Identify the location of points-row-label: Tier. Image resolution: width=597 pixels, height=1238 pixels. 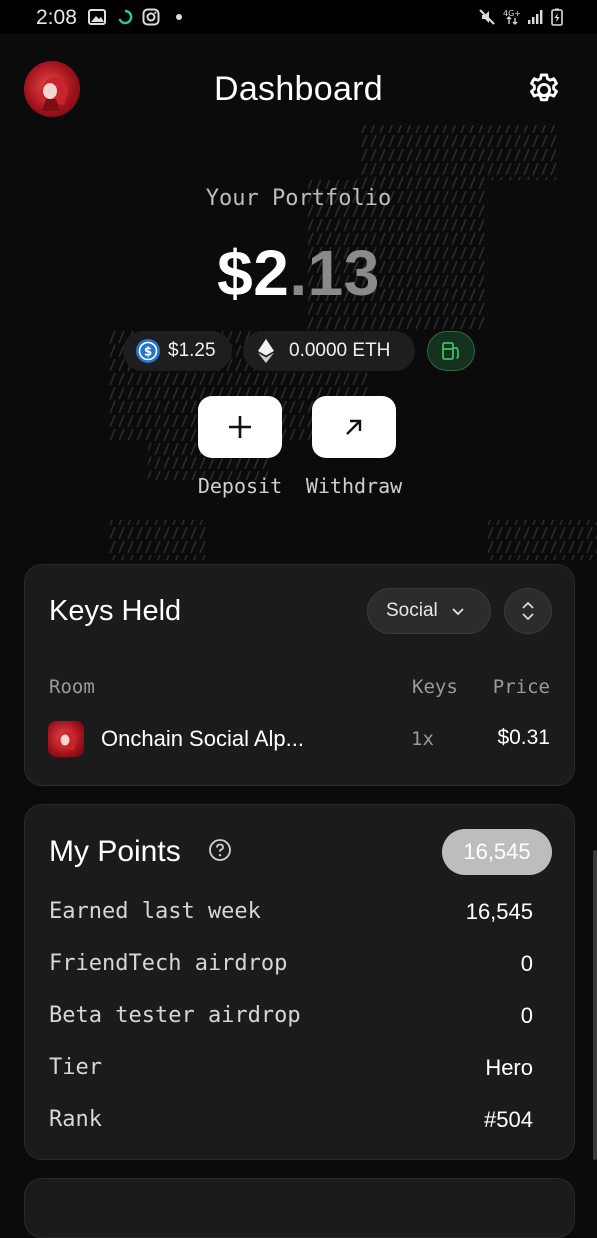
(75, 1067).